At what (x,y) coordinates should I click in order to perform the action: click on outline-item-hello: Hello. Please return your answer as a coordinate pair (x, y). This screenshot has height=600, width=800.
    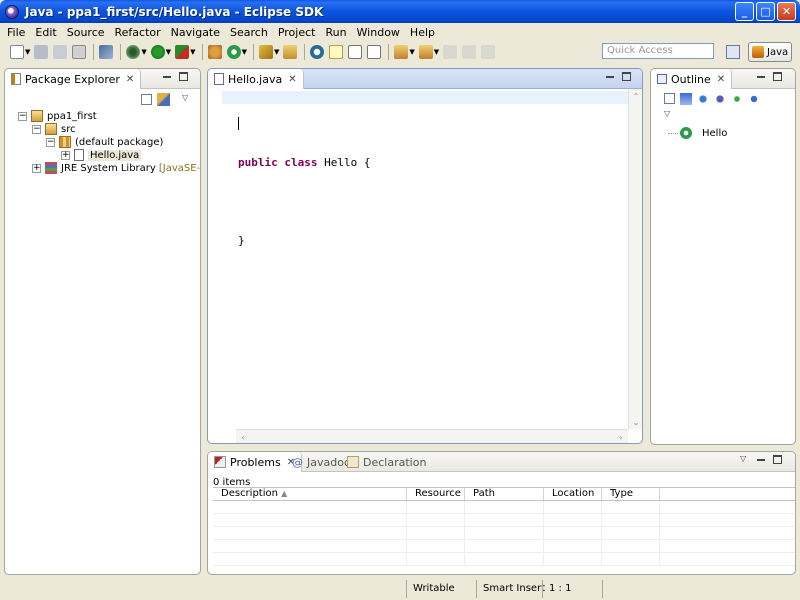
    Looking at the image, I should click on (697, 133).